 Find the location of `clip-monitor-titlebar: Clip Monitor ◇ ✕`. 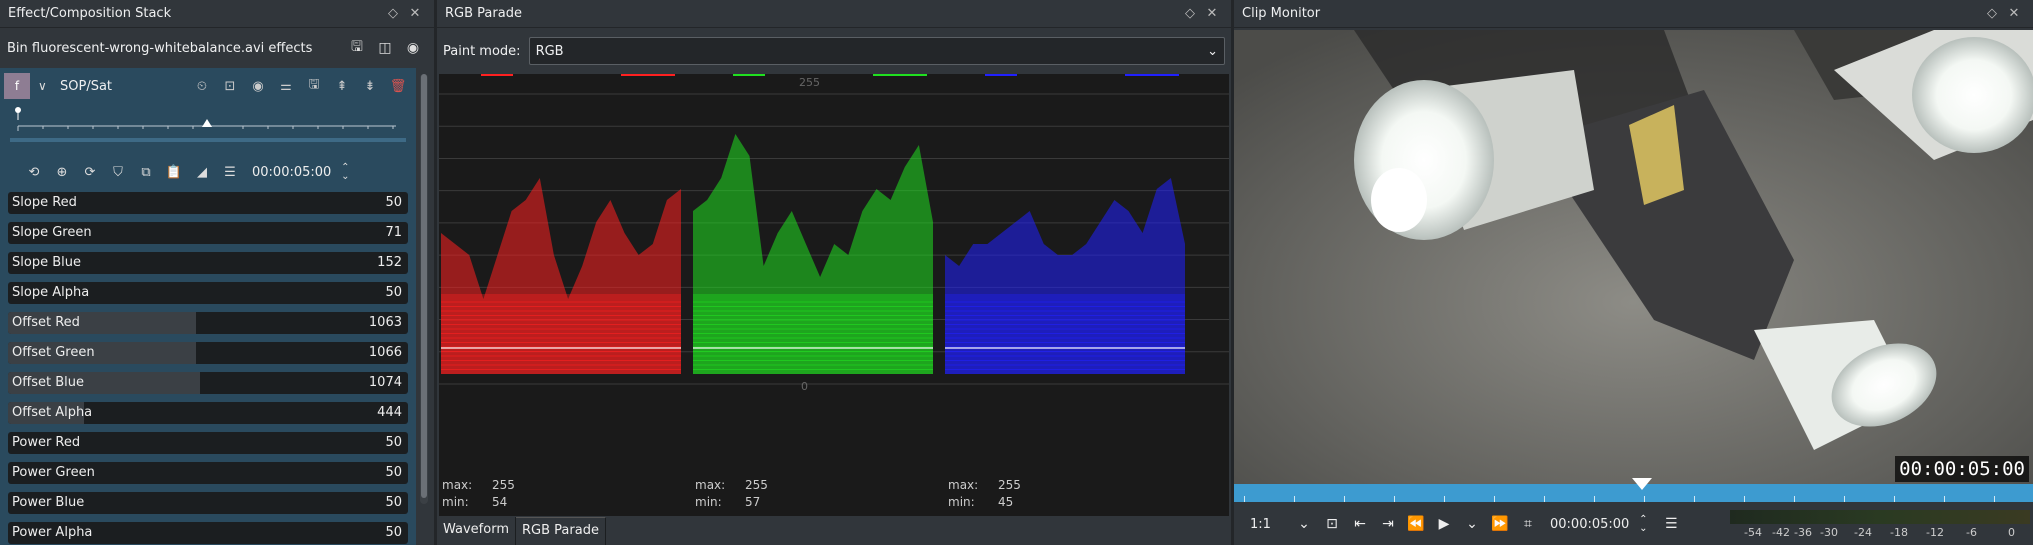

clip-monitor-titlebar: Clip Monitor ◇ ✕ is located at coordinates (1633, 14).